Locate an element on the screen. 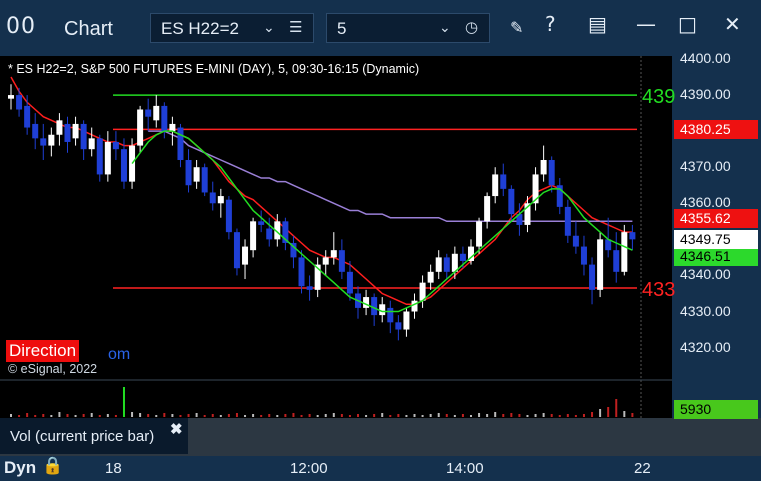  price-tag: 4346.51 is located at coordinates (716, 256).